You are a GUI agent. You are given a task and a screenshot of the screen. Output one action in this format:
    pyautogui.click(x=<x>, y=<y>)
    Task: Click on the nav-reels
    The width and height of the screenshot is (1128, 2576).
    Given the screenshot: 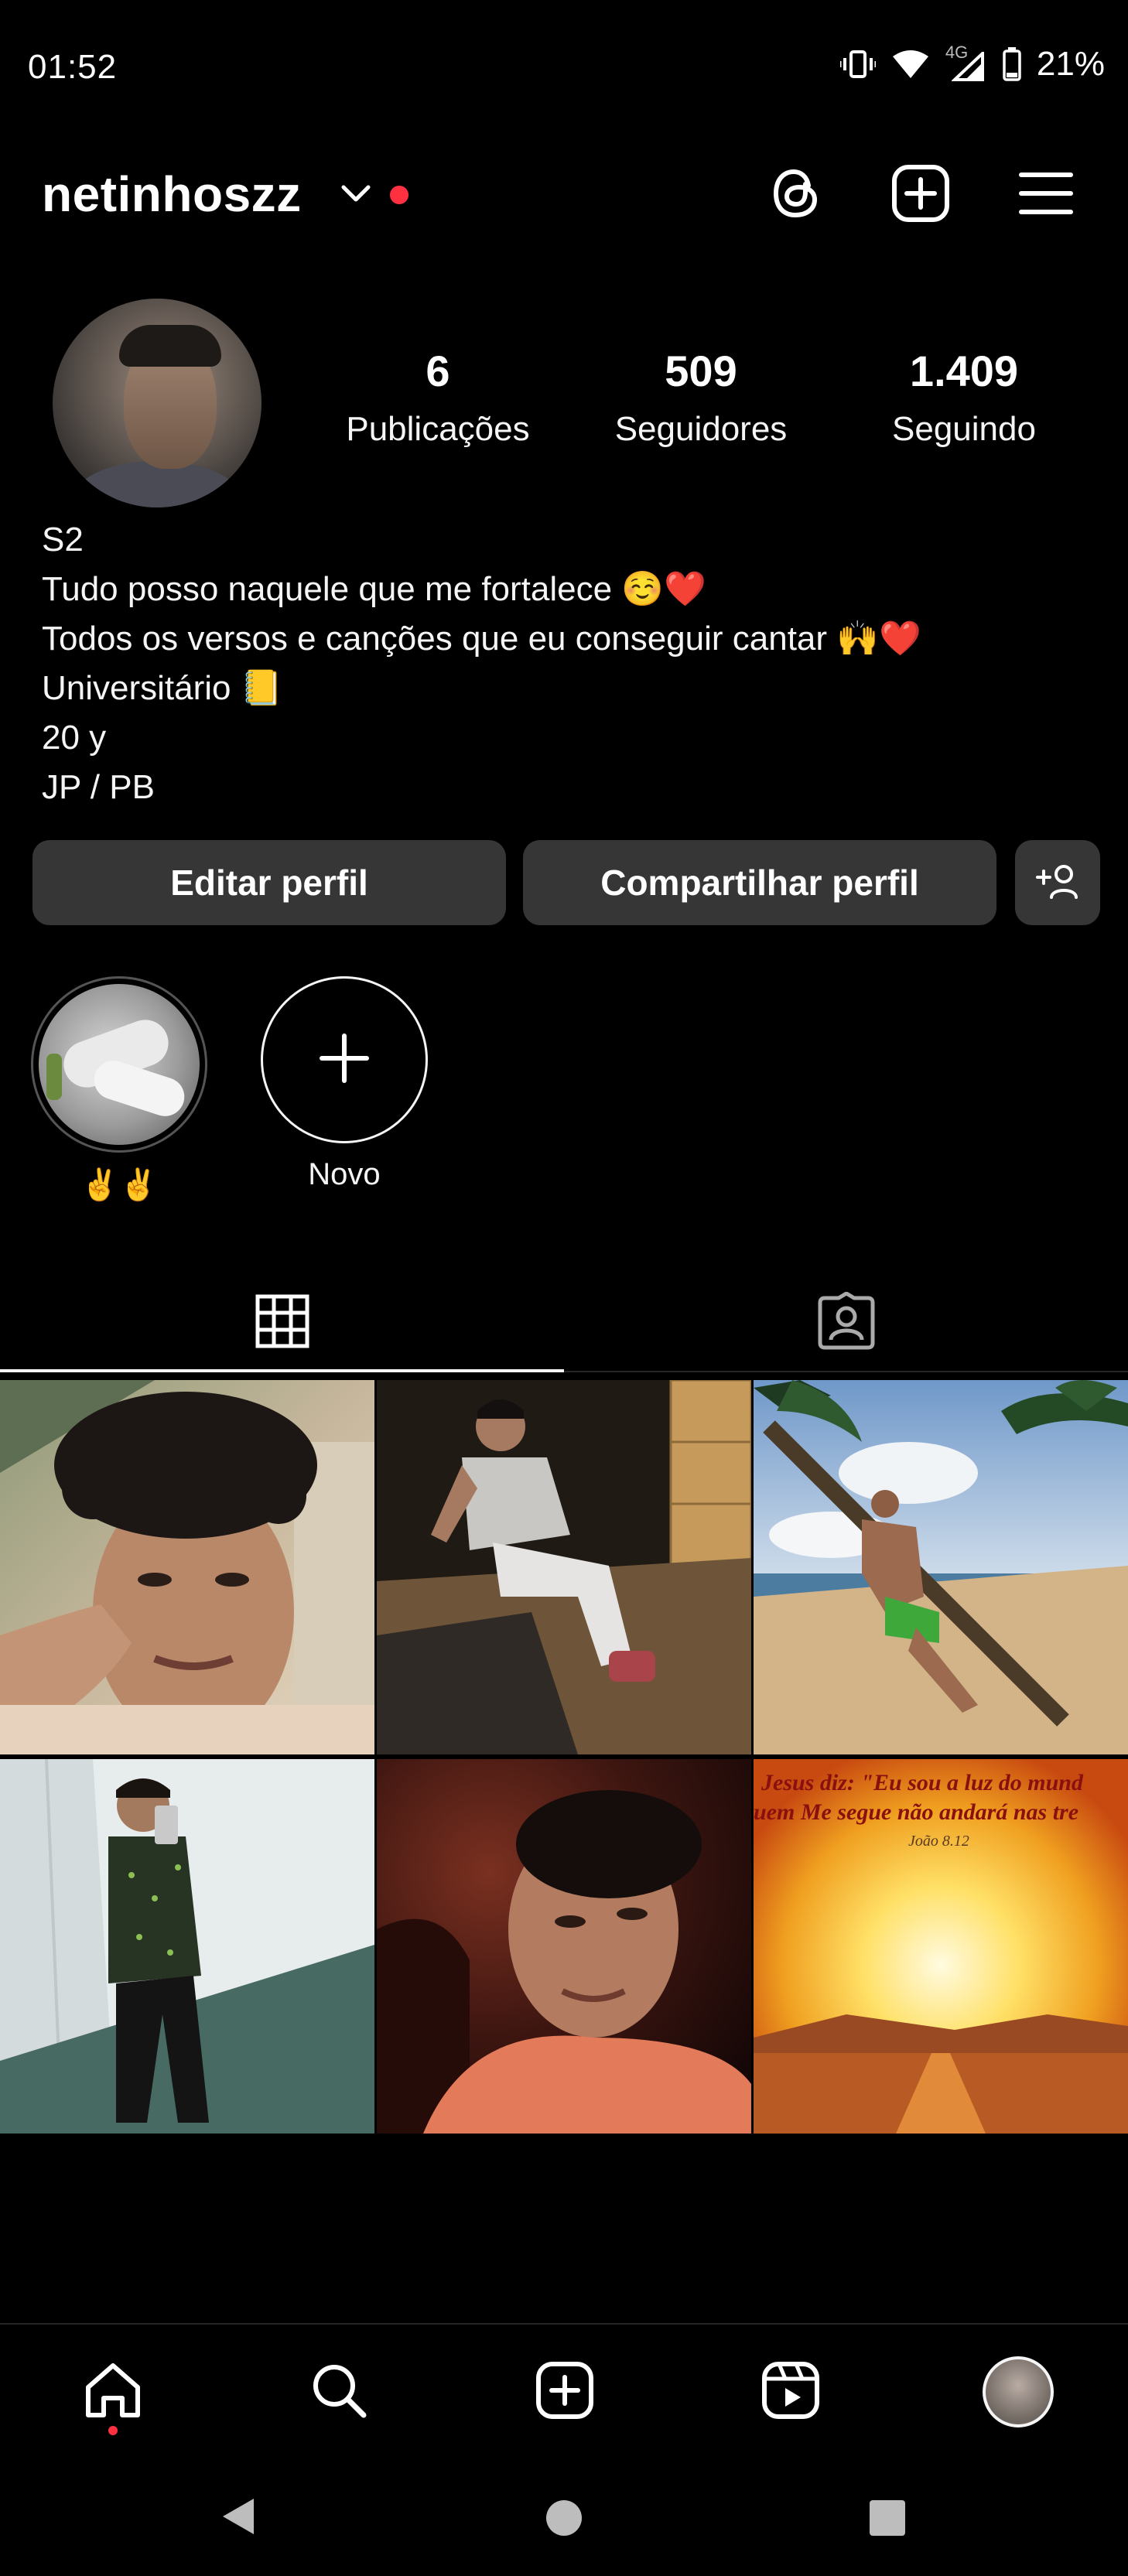 What is the action you would take?
    pyautogui.click(x=790, y=2392)
    